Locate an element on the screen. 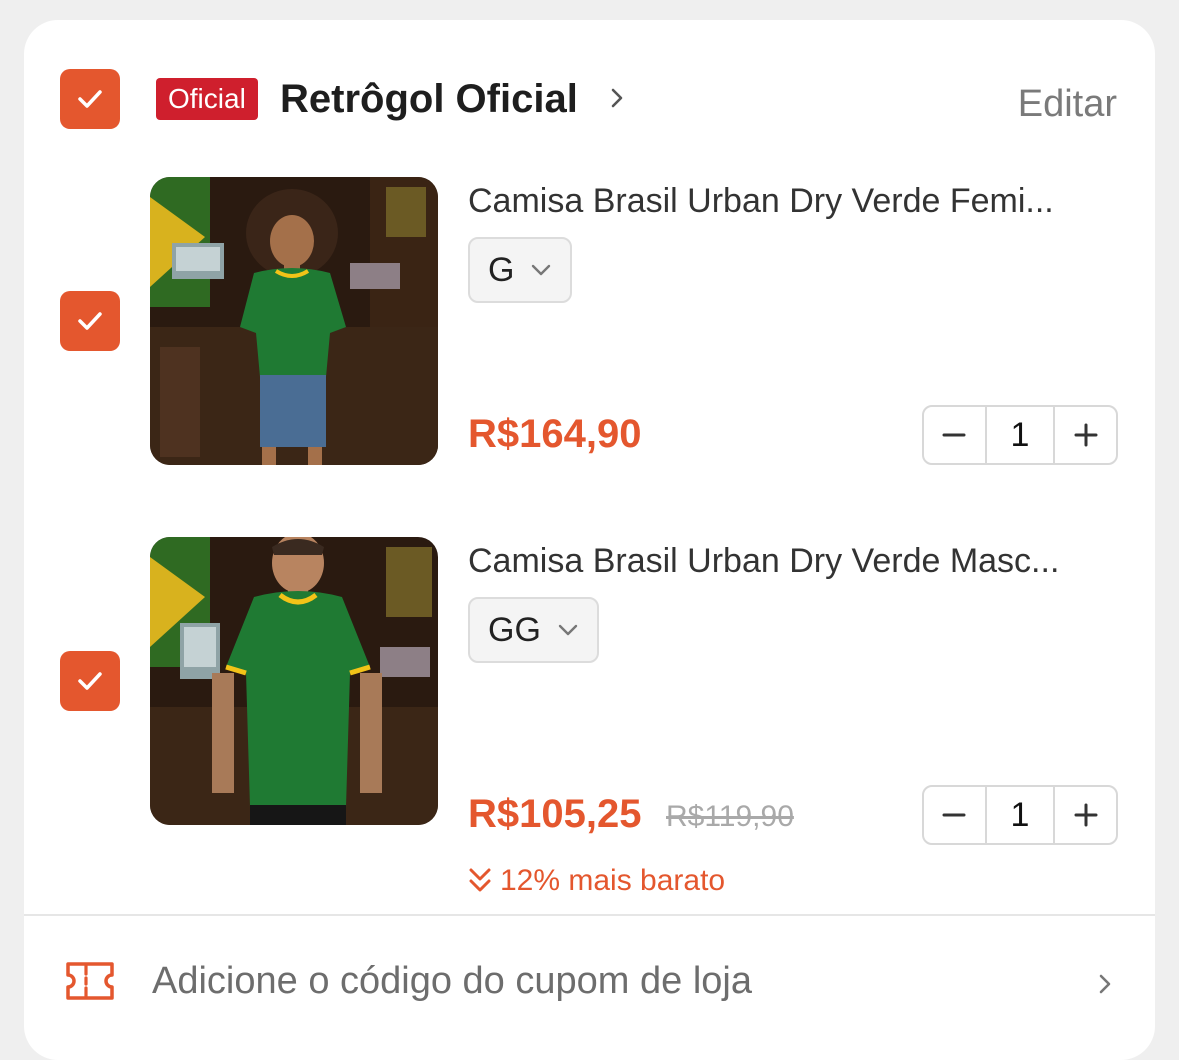 The height and width of the screenshot is (1060, 1179). discount-text: 12% mais barato is located at coordinates (613, 880).